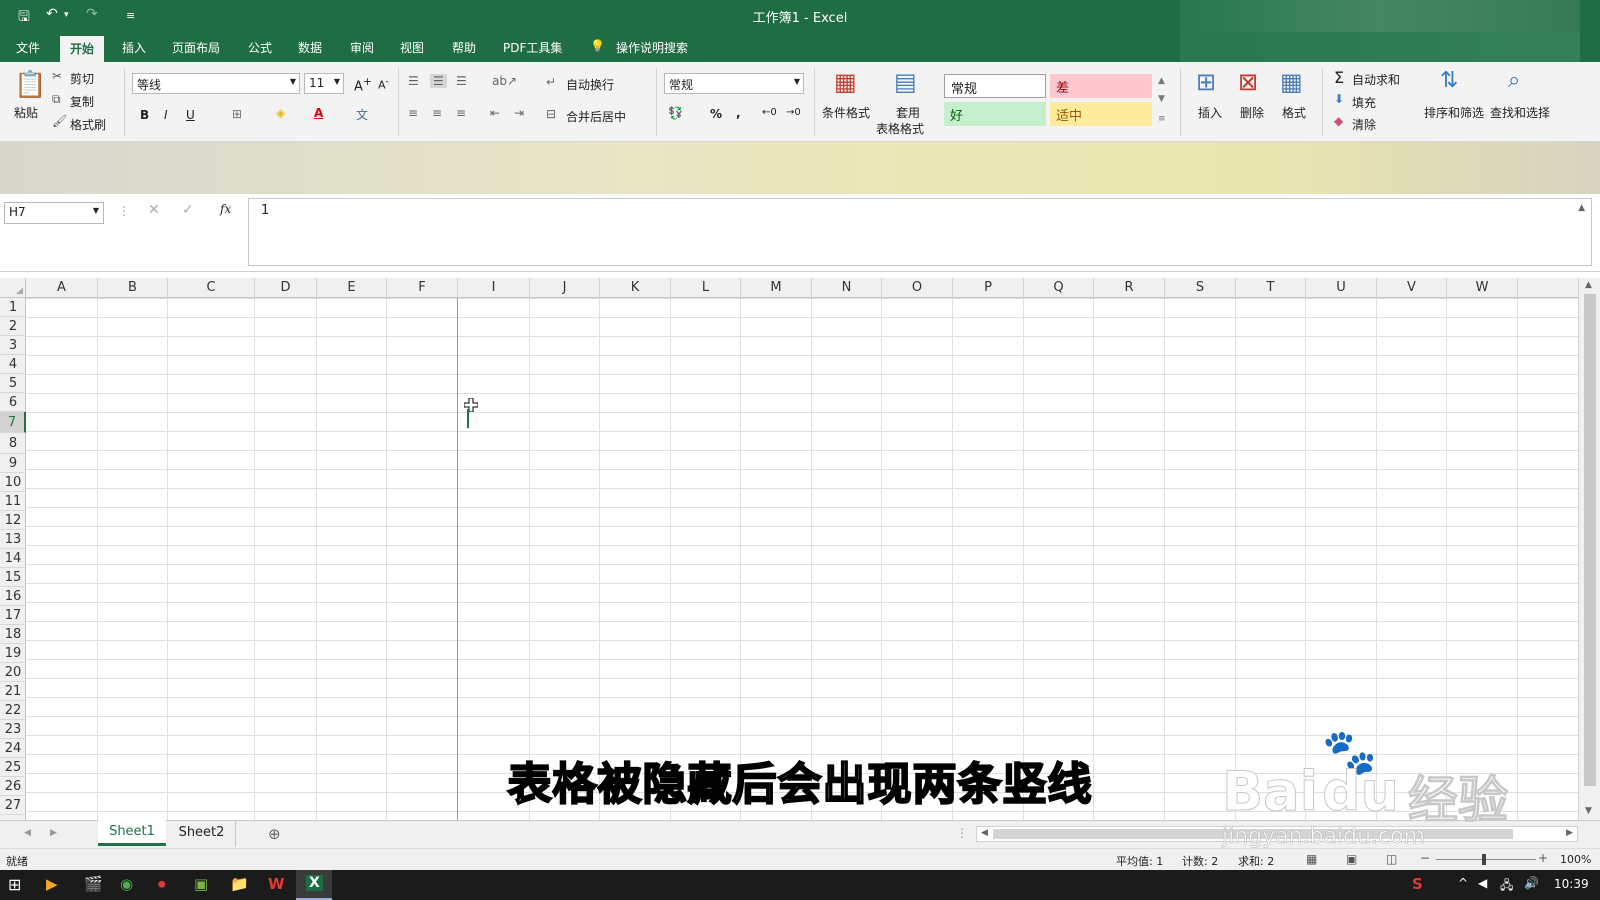 This screenshot has height=900, width=1600. I want to click on autosum-button: 自动求和, so click(1376, 79).